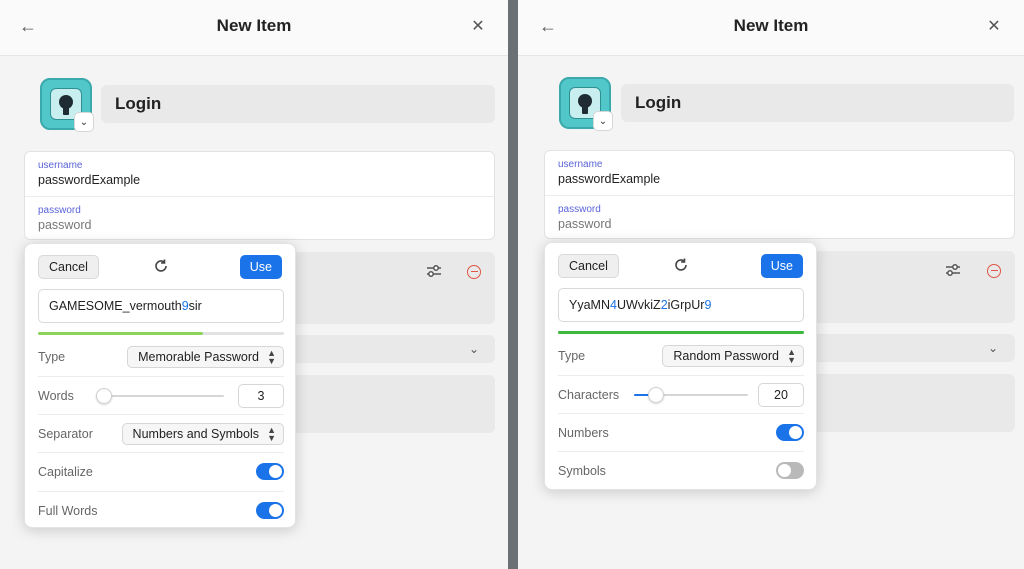 Image resolution: width=1024 pixels, height=569 pixels. What do you see at coordinates (104, 396) in the screenshot?
I see `words-slider-thumb` at bounding box center [104, 396].